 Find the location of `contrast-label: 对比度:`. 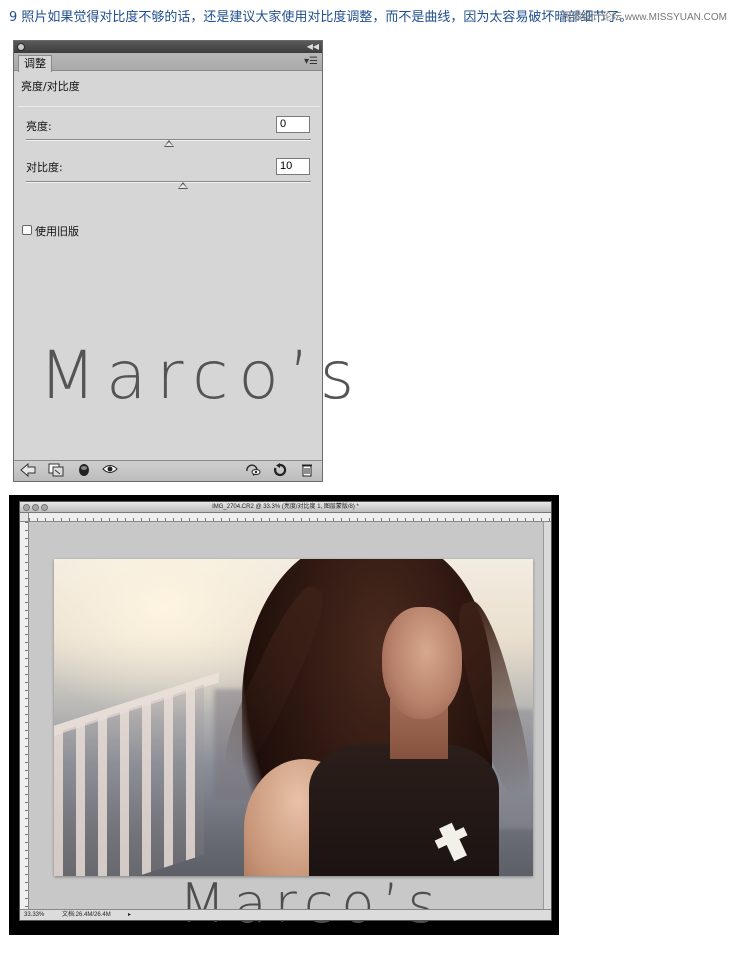

contrast-label: 对比度: is located at coordinates (44, 167).